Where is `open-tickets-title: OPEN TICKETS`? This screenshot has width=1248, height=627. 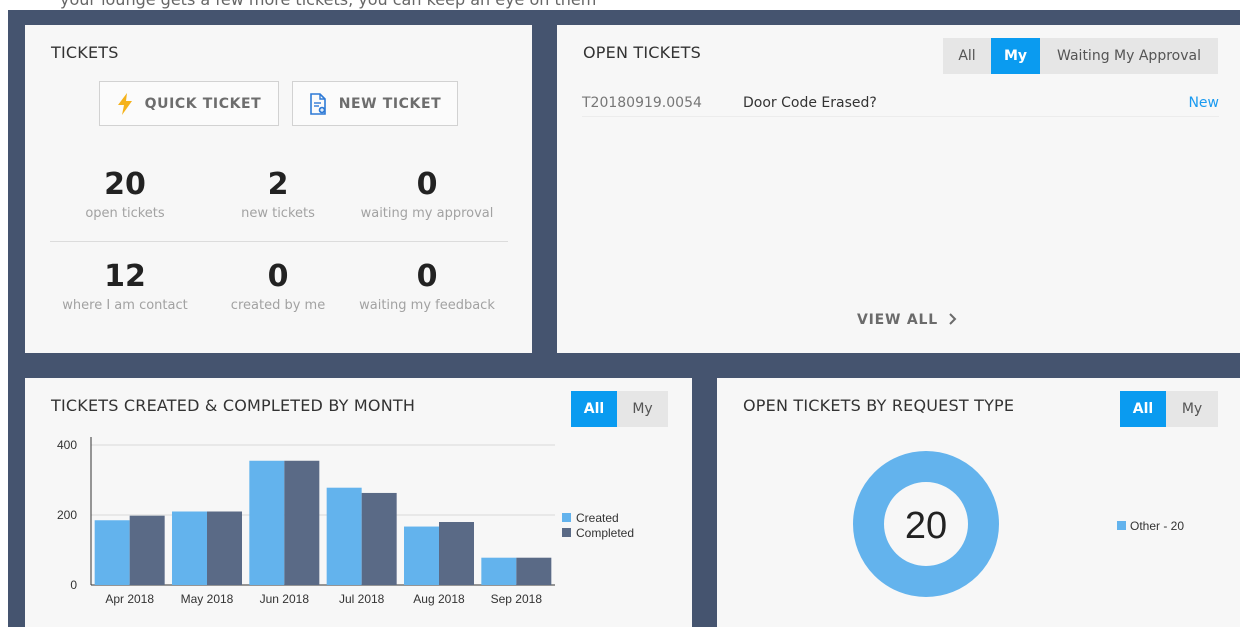
open-tickets-title: OPEN TICKETS is located at coordinates (642, 52).